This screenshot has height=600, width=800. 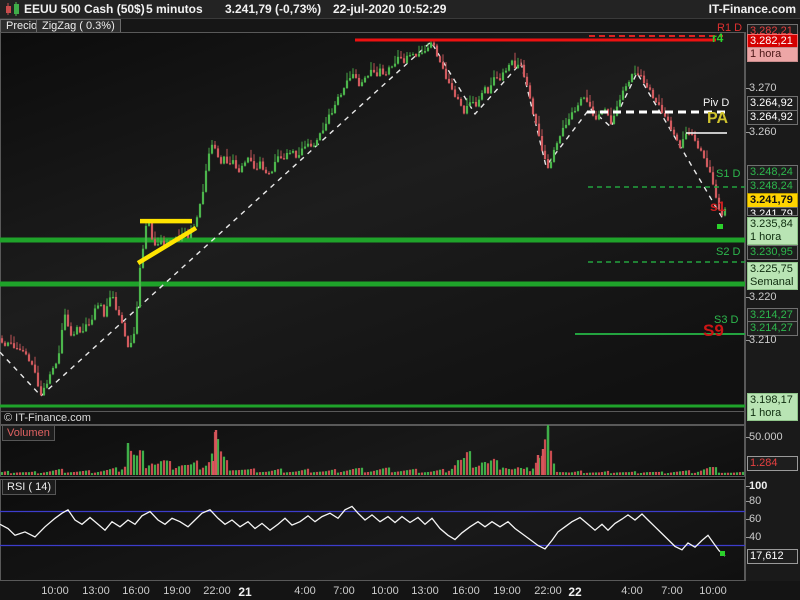 What do you see at coordinates (772, 276) in the screenshot?
I see `price-axis-box: 3.225,75 Semanal` at bounding box center [772, 276].